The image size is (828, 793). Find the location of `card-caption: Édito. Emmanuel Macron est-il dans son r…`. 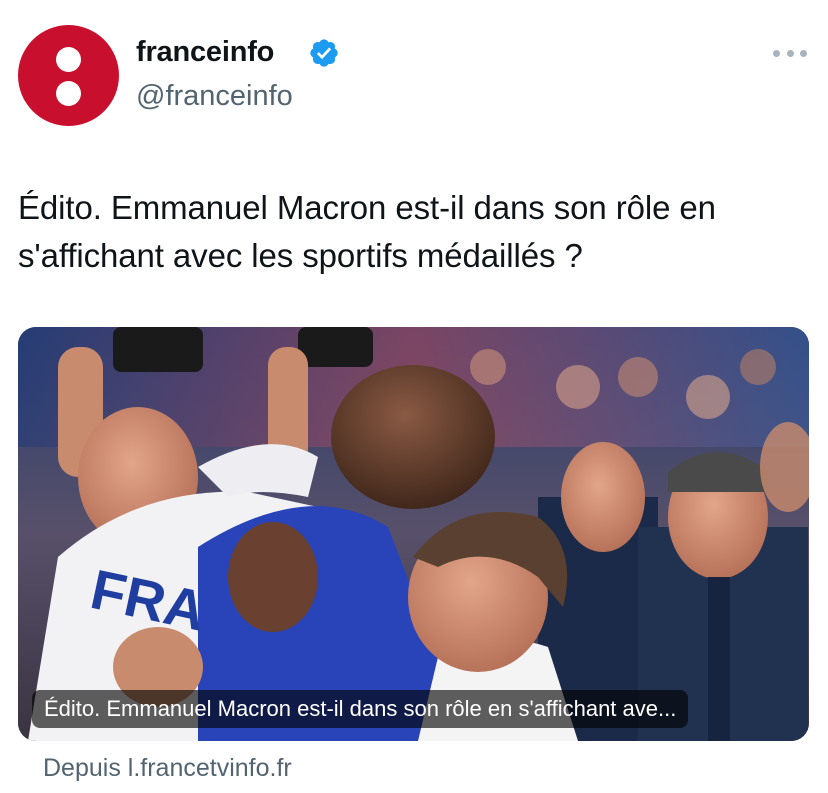

card-caption: Édito. Emmanuel Macron est-il dans son r… is located at coordinates (360, 709).